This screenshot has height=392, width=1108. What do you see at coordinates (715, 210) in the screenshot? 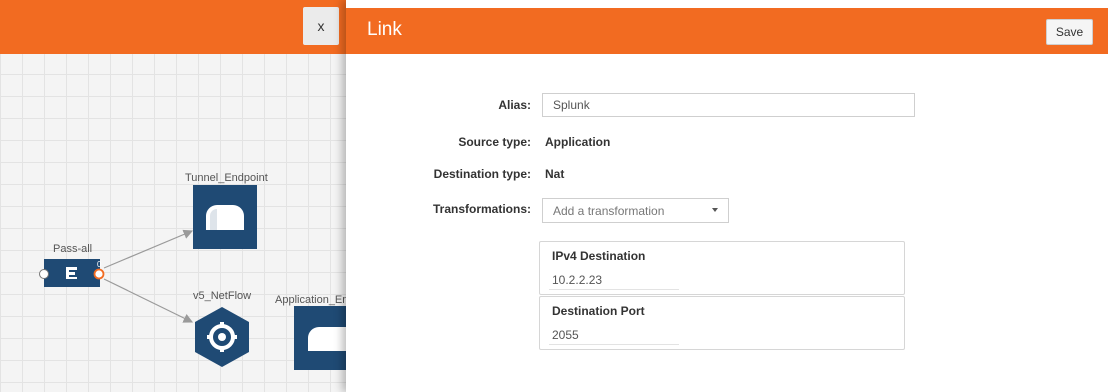
I see `caret-down-icon` at bounding box center [715, 210].